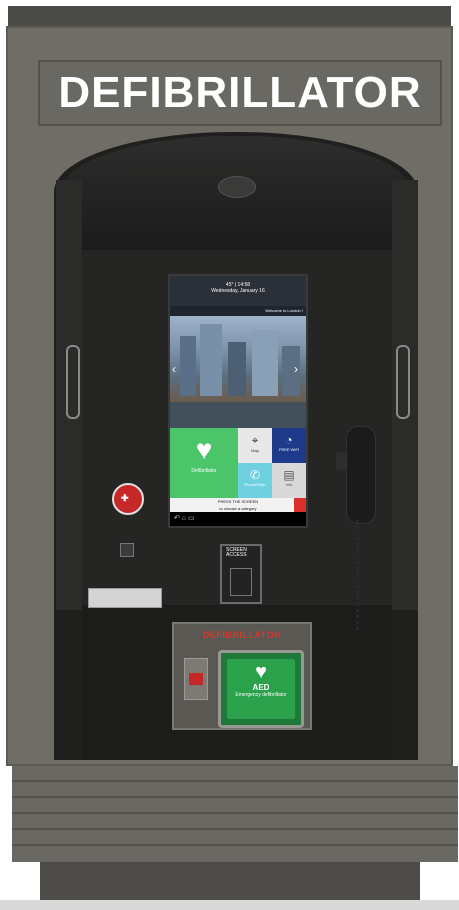 This screenshot has height=910, width=459. Describe the element at coordinates (255, 475) in the screenshot. I see `phone-icon: ✆` at that location.